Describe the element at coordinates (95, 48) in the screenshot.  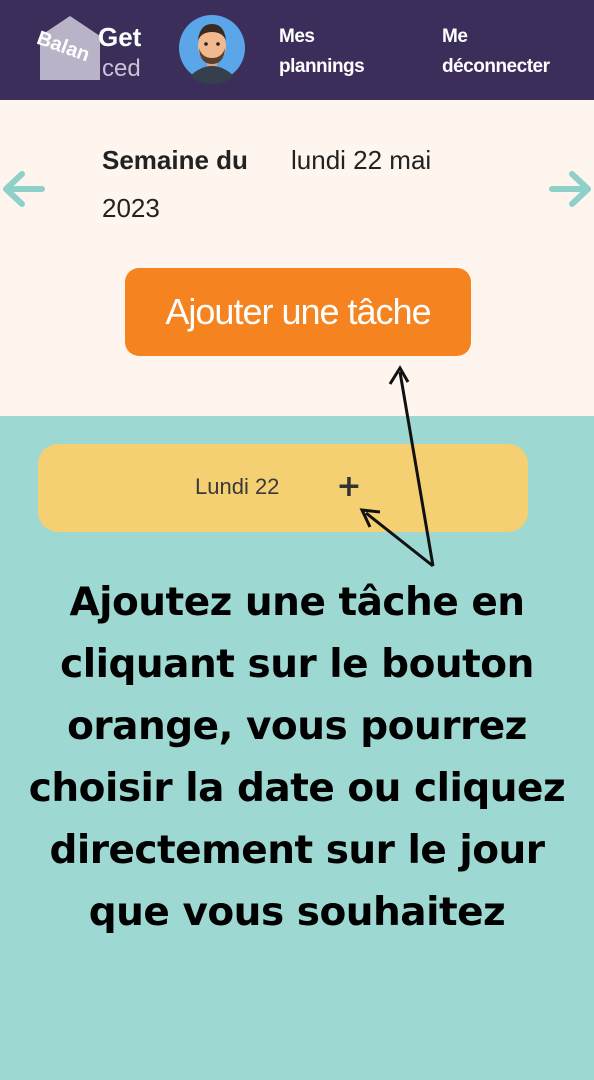
I see `get-balanced-logo: Get Balan ced` at that location.